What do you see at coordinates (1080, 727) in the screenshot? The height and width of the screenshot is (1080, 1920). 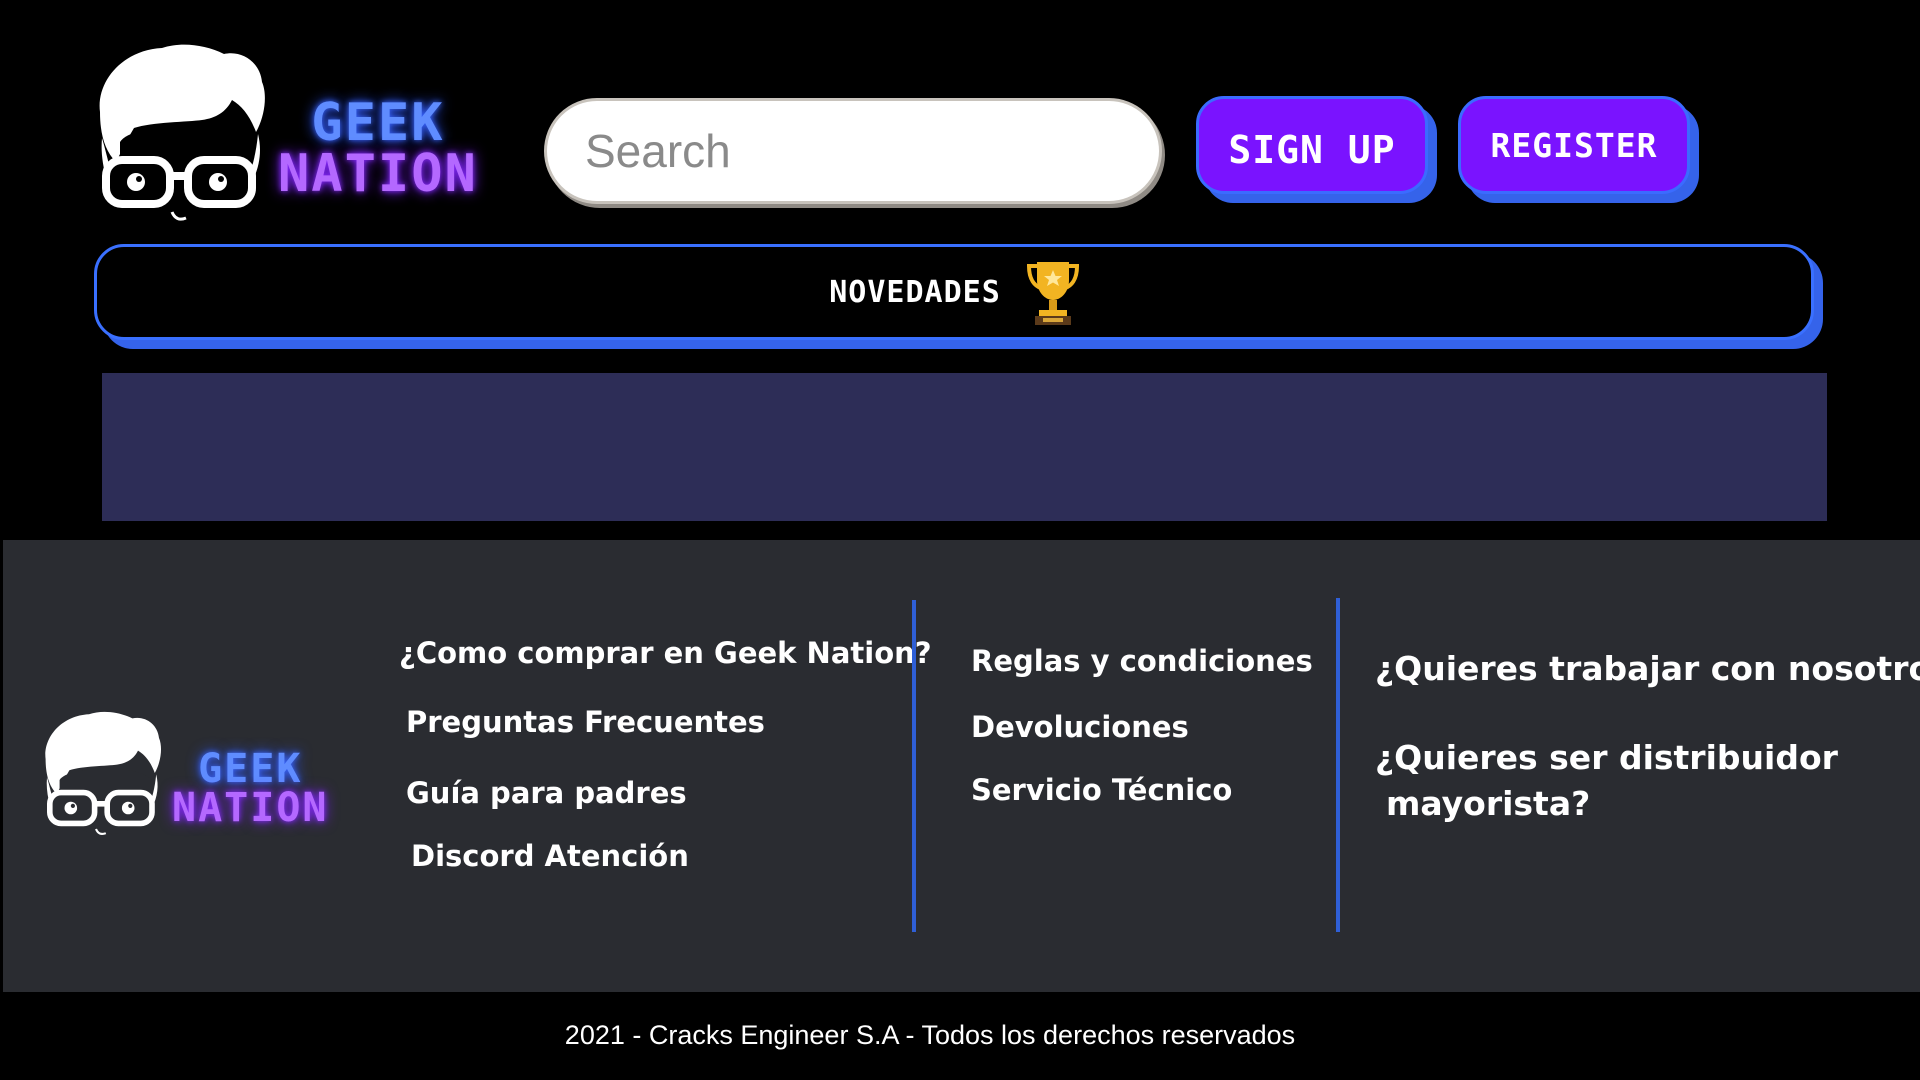 I see `footer-link-devoluciones: Devoluciones` at bounding box center [1080, 727].